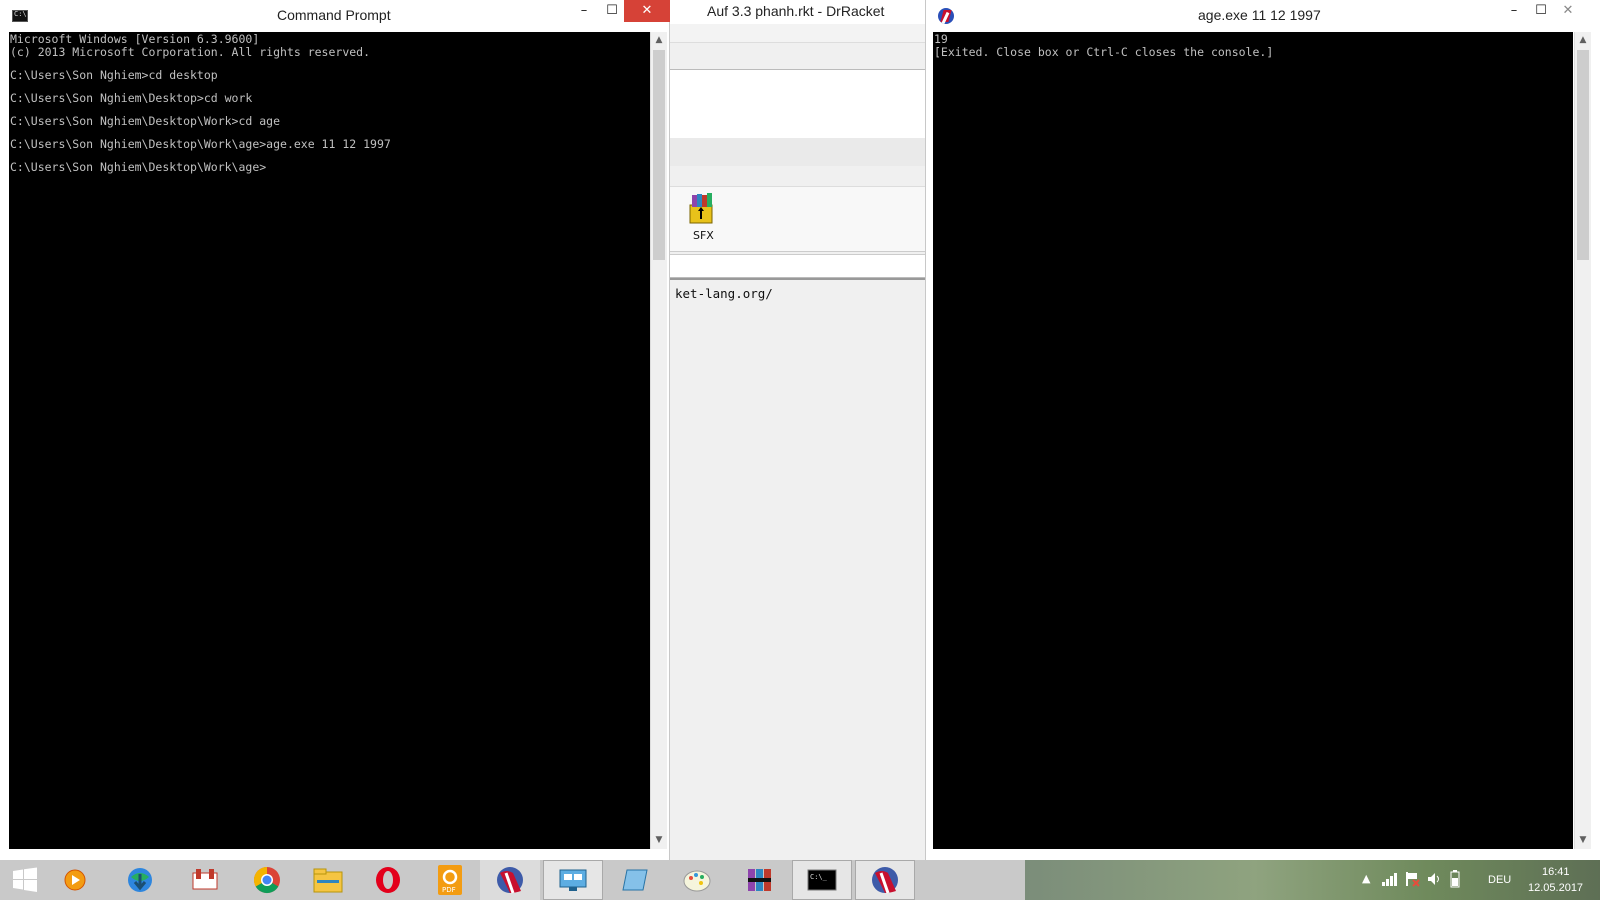 This screenshot has width=1600, height=900. I want to click on chrome-icon, so click(266, 880).